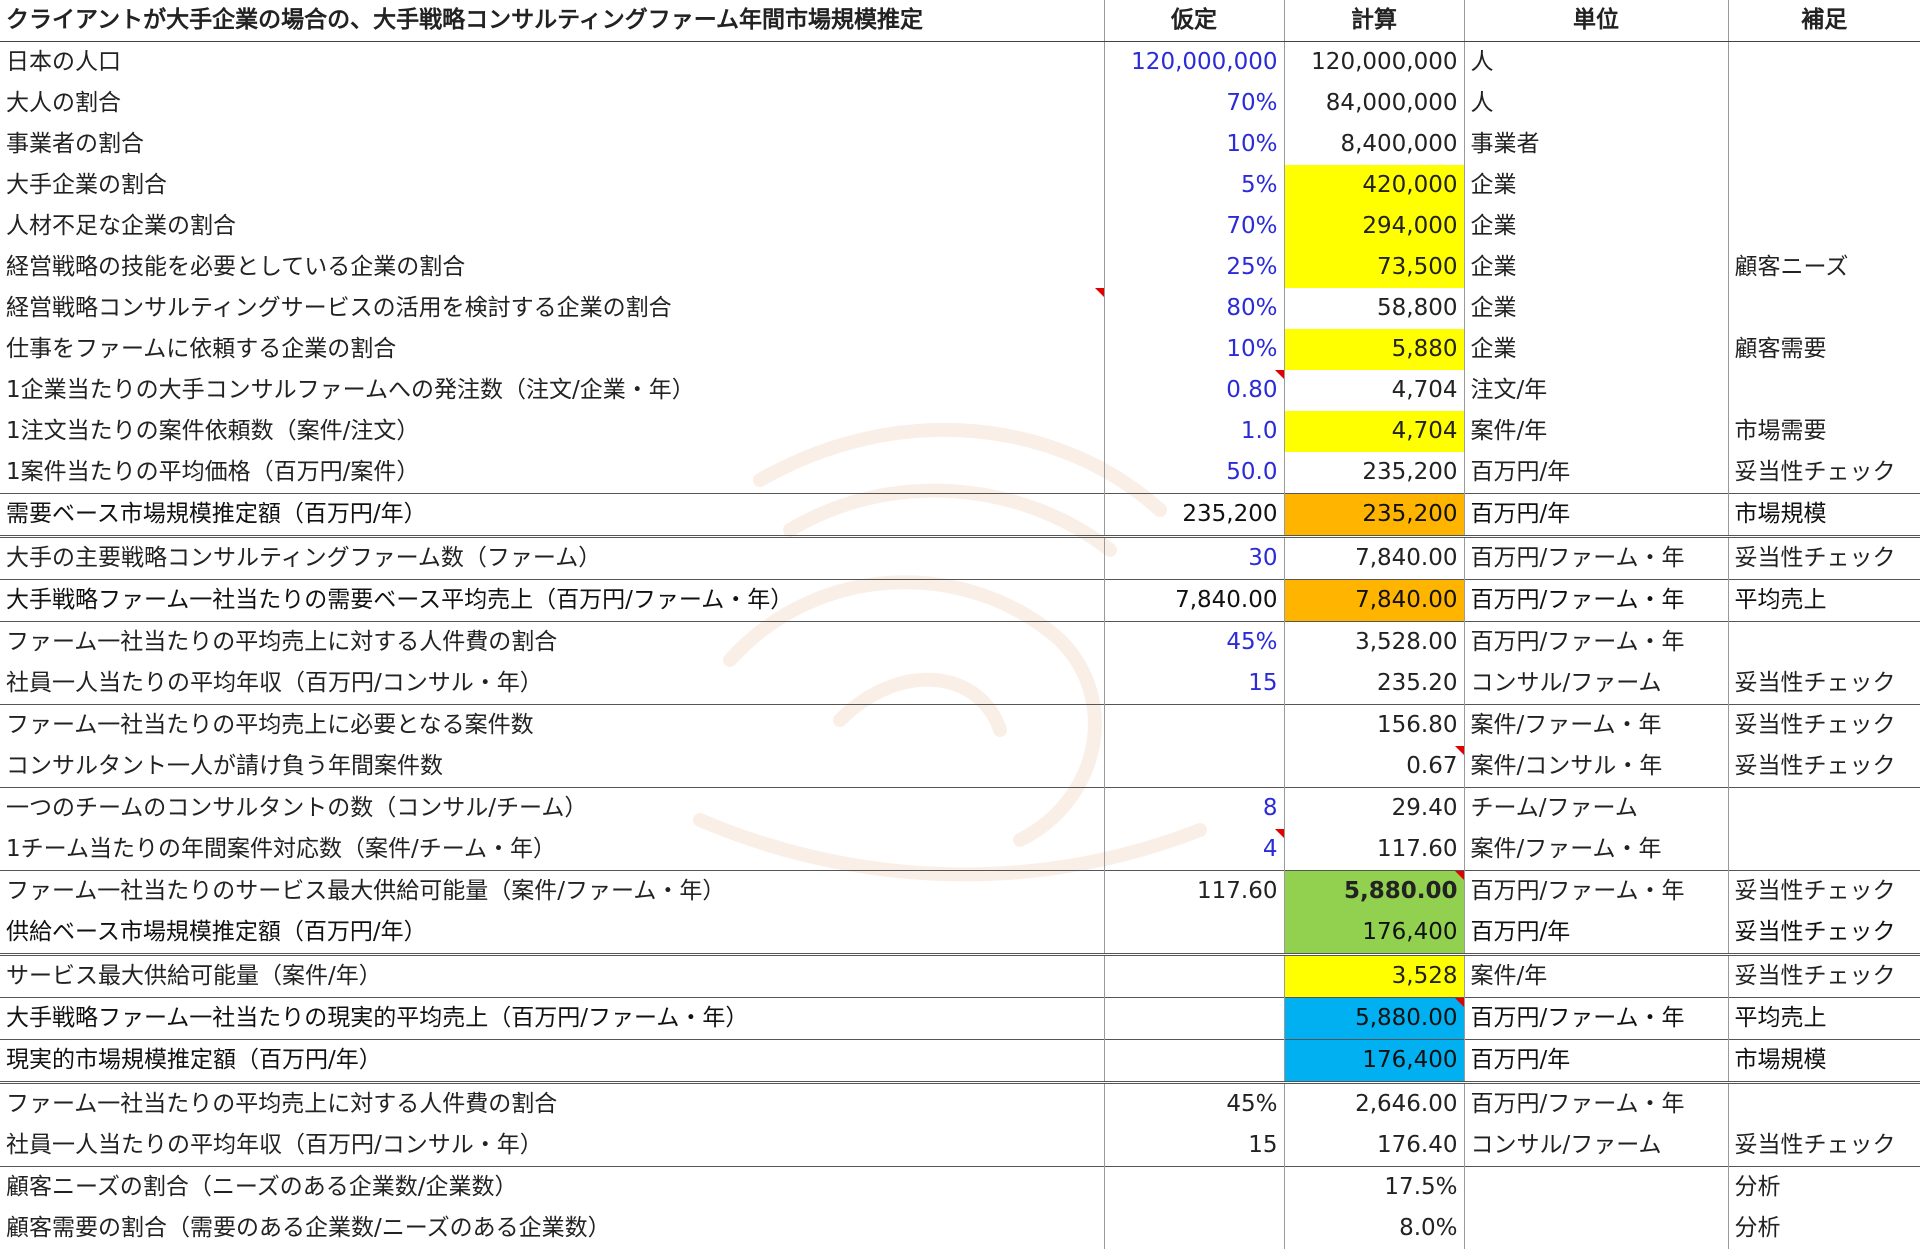  I want to click on cell-calc: 7,840.00, so click(1373, 557).